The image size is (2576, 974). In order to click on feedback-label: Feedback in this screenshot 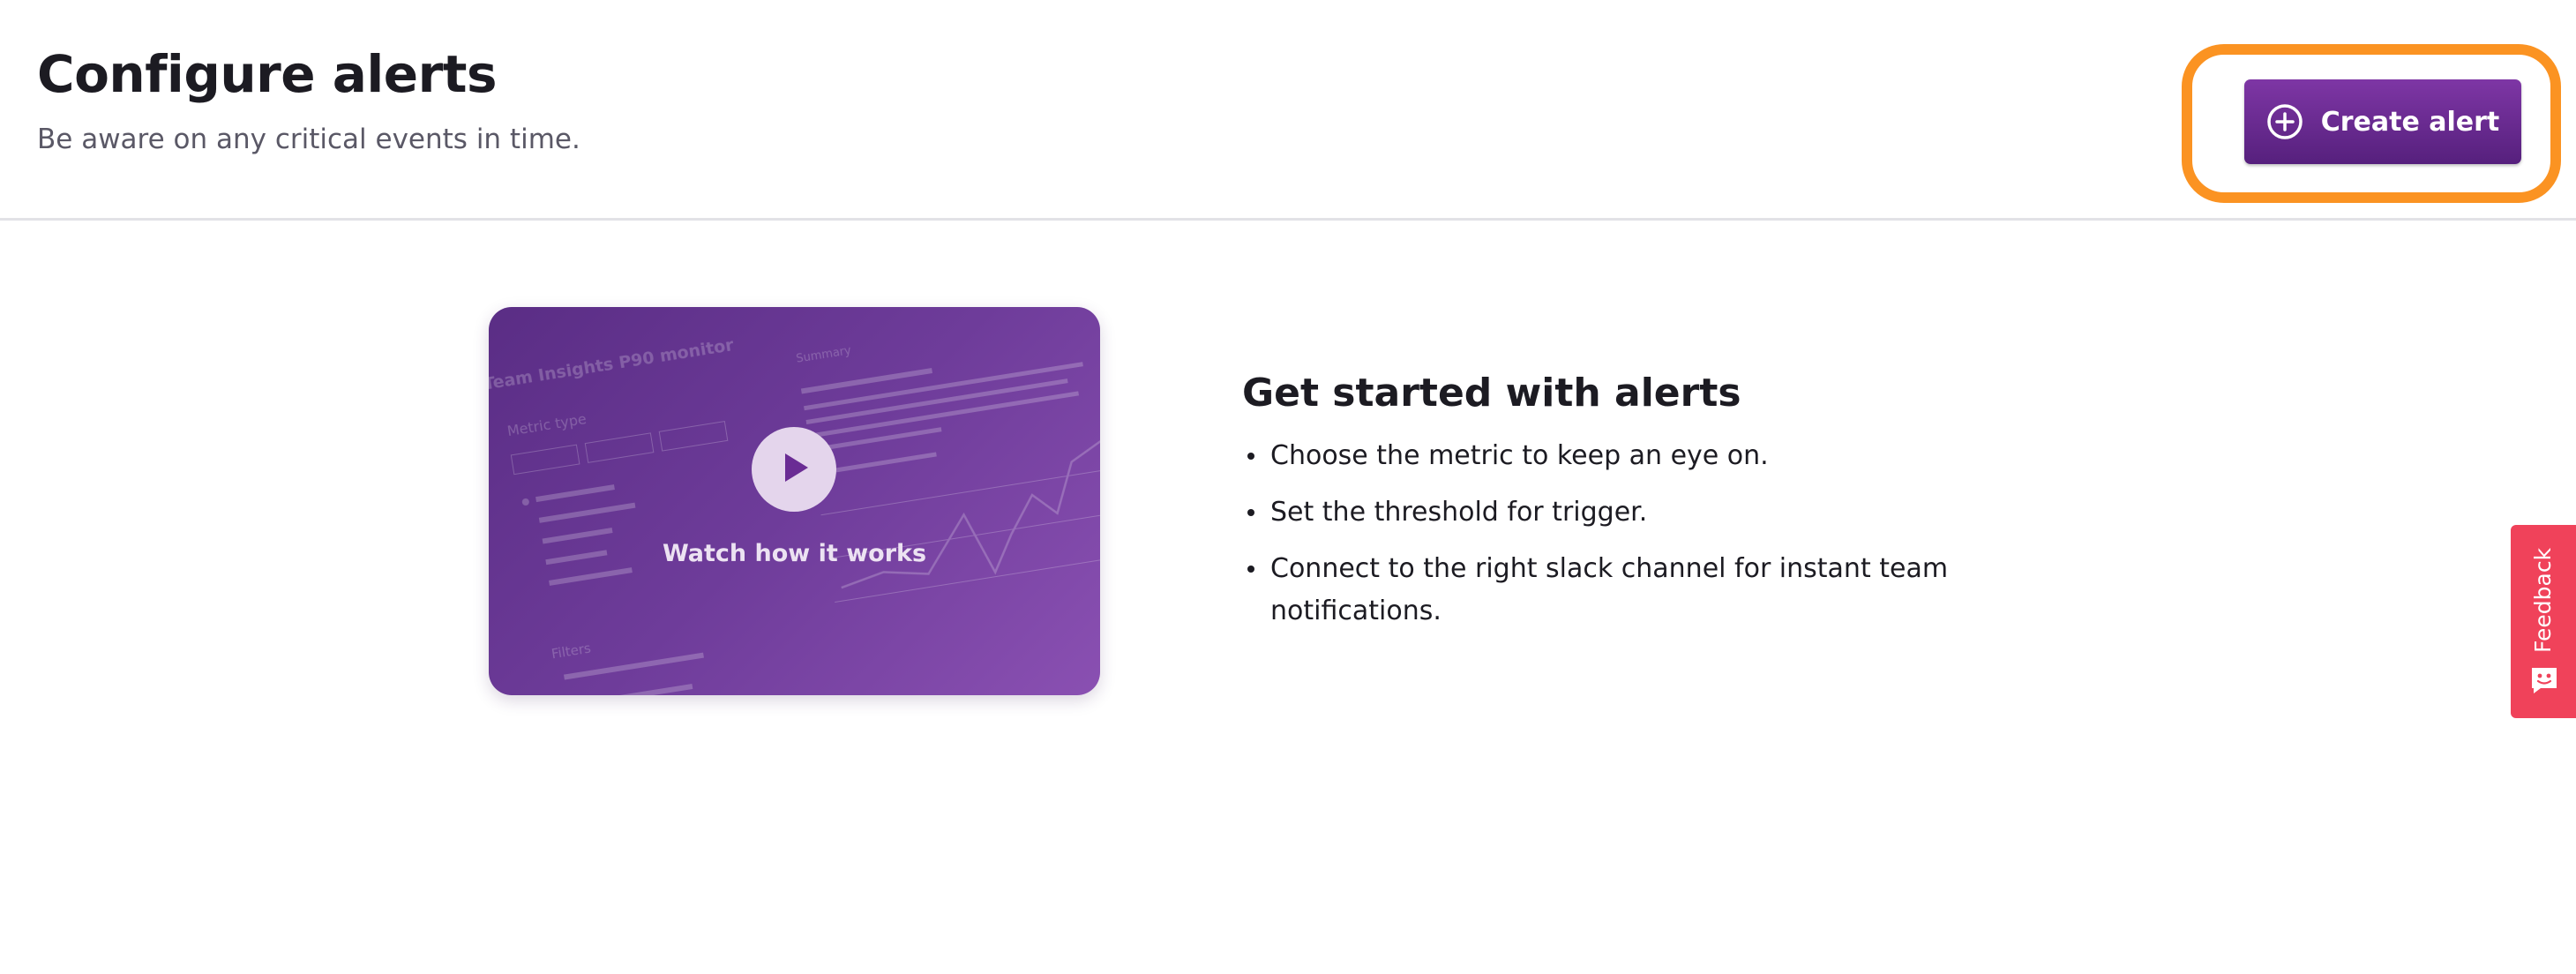, I will do `click(2543, 600)`.